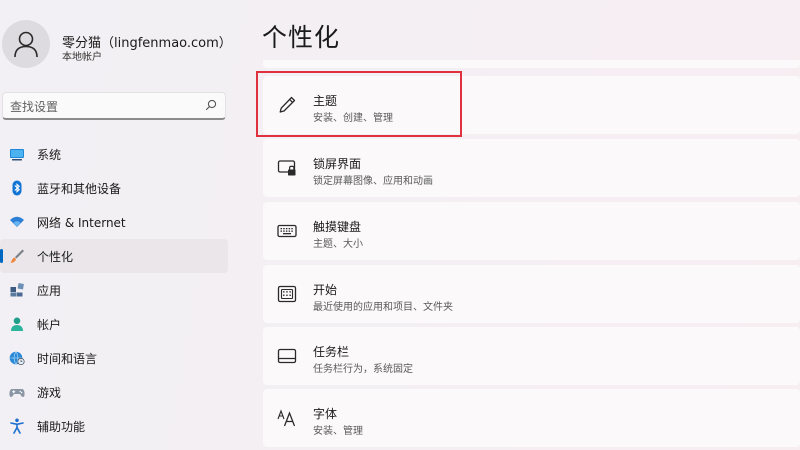 Image resolution: width=800 pixels, height=450 pixels. I want to click on card-start: 开始 最近使用的应用和项目、文件夹, so click(531, 294).